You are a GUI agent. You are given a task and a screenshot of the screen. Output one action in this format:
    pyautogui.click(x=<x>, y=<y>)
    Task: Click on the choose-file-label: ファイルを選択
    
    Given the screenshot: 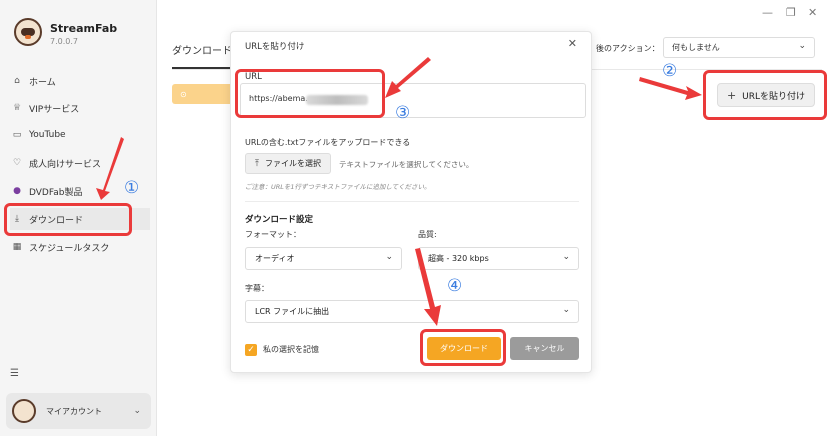 What is the action you would take?
    pyautogui.click(x=292, y=163)
    